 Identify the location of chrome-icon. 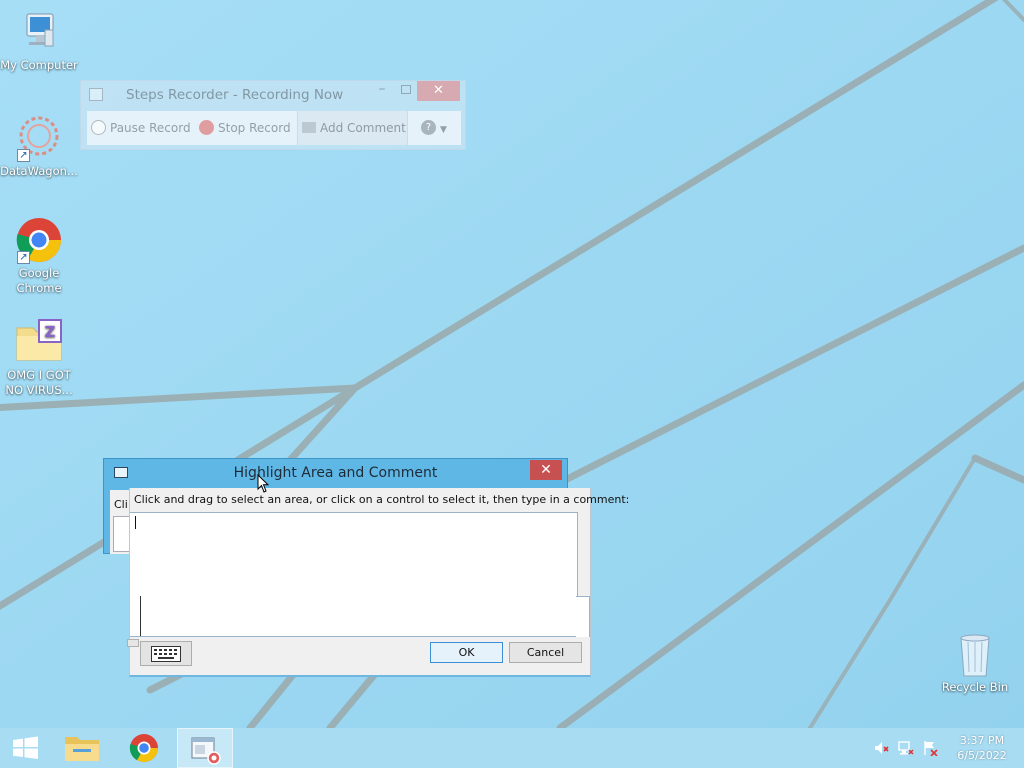
(143, 748).